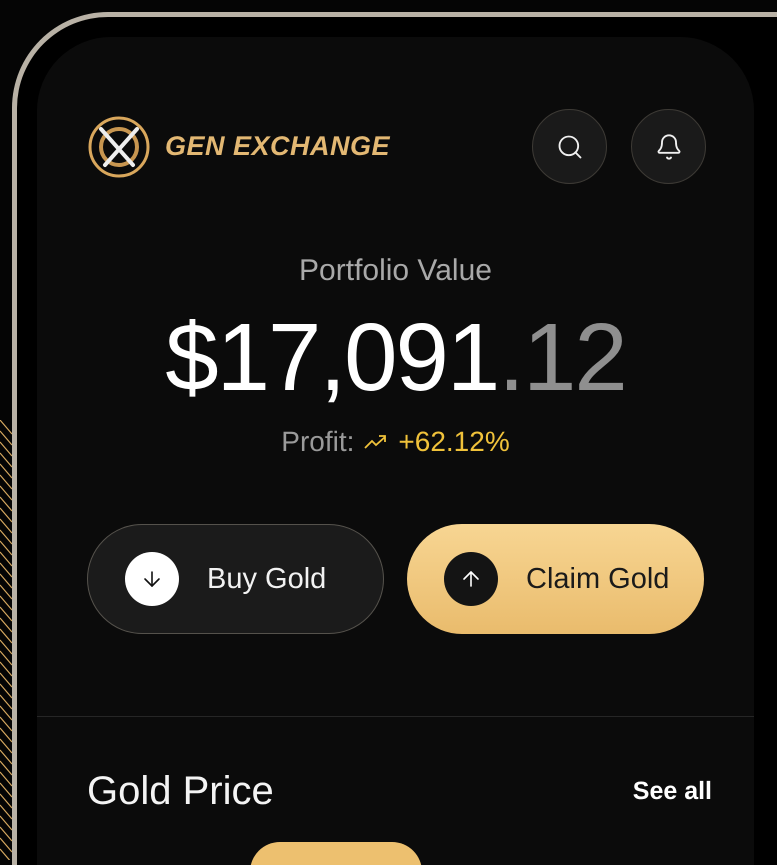 The width and height of the screenshot is (777, 865). What do you see at coordinates (562, 358) in the screenshot?
I see `portfolio-cents: .12` at bounding box center [562, 358].